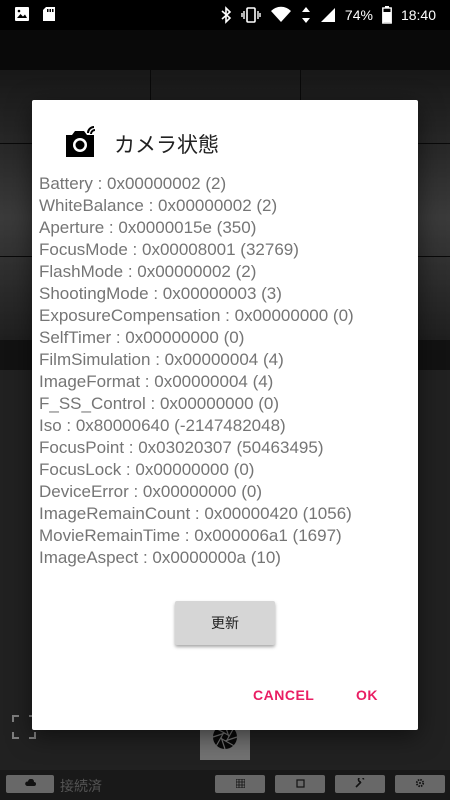 The width and height of the screenshot is (450, 800). What do you see at coordinates (159, 403) in the screenshot?
I see `status-line: F_SS_Control : 0x00000000 (0)` at bounding box center [159, 403].